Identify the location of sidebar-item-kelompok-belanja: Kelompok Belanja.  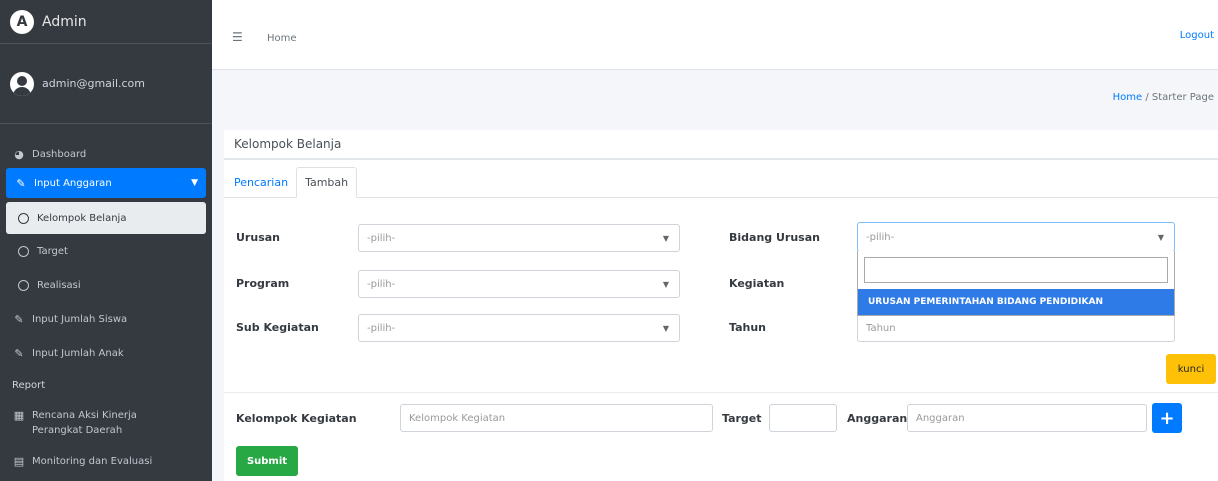
(106, 218).